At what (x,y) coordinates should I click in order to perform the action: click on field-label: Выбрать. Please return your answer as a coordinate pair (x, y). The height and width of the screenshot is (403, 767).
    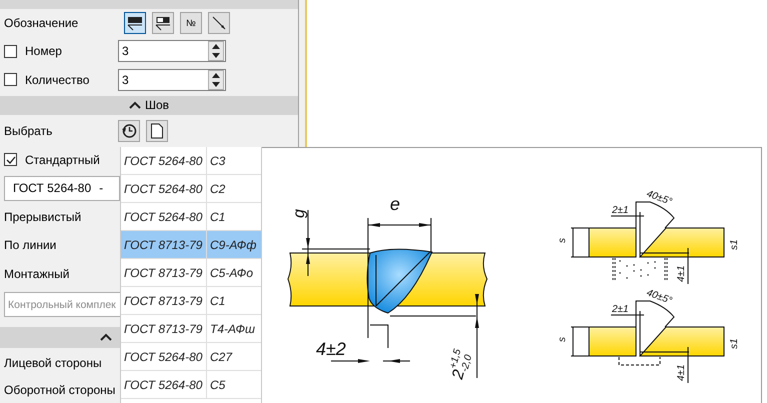
    Looking at the image, I should click on (28, 131).